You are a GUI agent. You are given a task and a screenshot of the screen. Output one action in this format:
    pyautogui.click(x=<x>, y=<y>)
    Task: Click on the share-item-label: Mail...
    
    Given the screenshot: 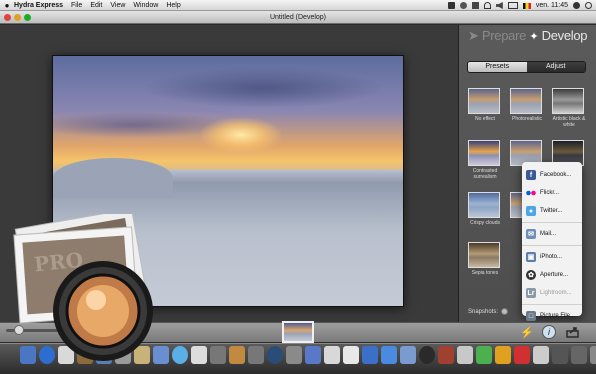 What is the action you would take?
    pyautogui.click(x=548, y=234)
    